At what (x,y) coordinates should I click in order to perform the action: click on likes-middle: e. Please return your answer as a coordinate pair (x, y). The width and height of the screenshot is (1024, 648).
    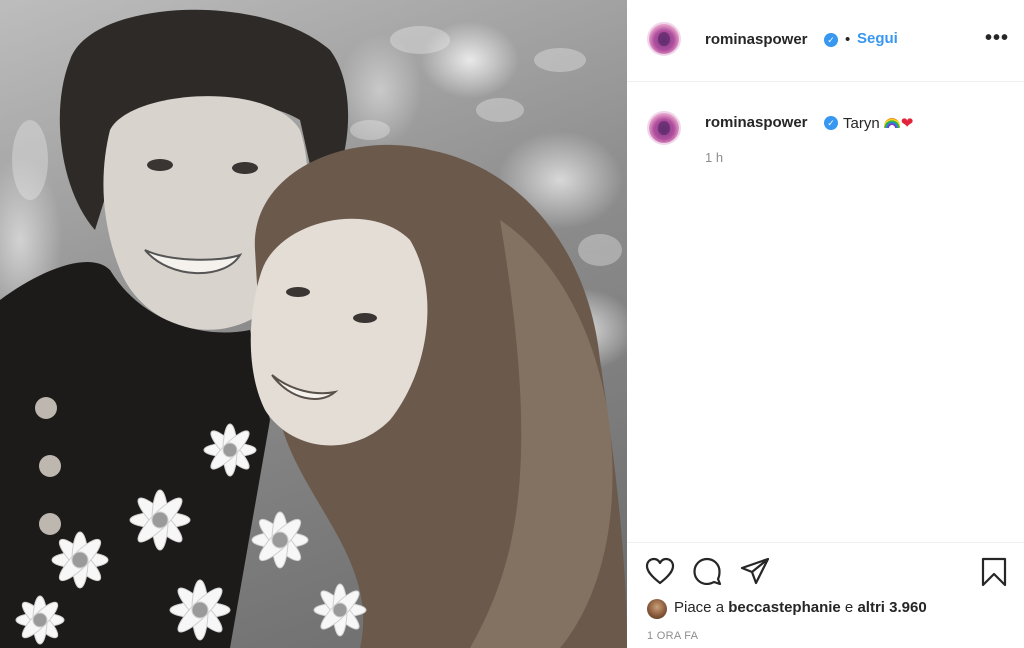
    Looking at the image, I should click on (849, 607).